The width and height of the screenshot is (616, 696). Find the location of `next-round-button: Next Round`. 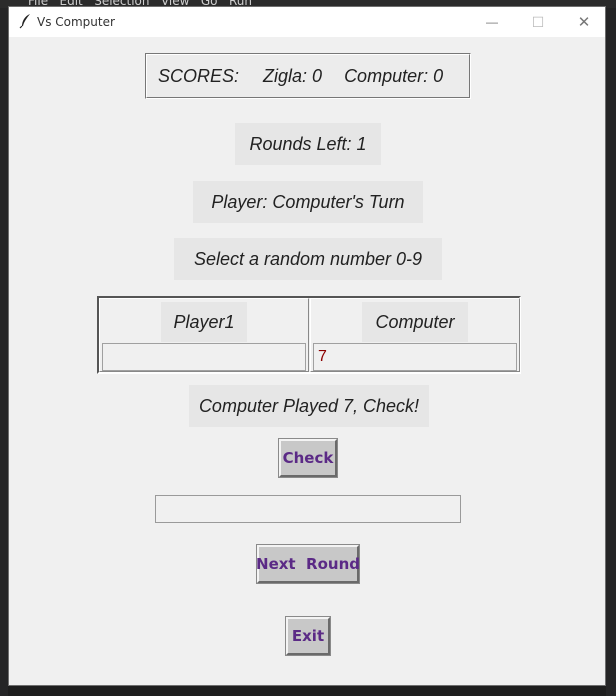

next-round-button: Next Round is located at coordinates (308, 564).